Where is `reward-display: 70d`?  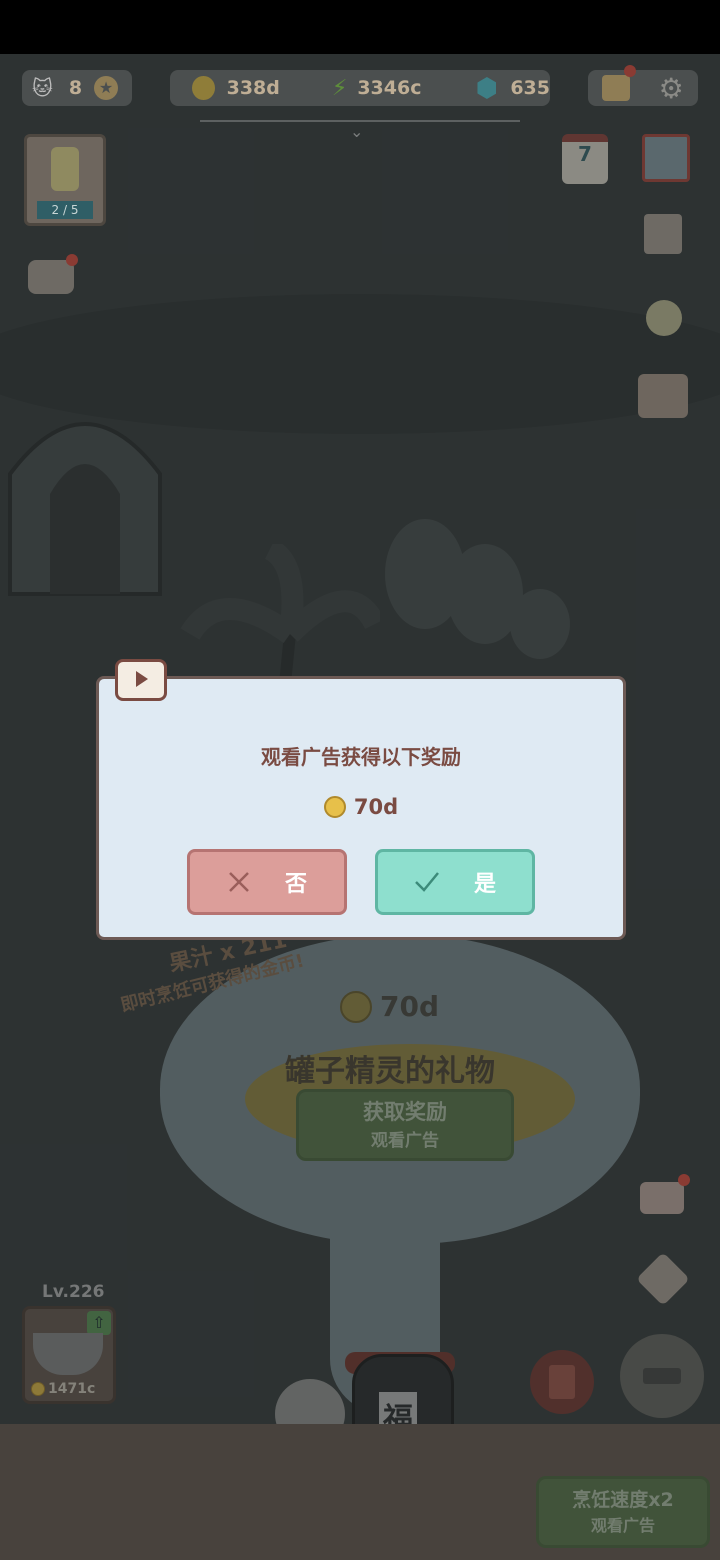 reward-display: 70d is located at coordinates (361, 807).